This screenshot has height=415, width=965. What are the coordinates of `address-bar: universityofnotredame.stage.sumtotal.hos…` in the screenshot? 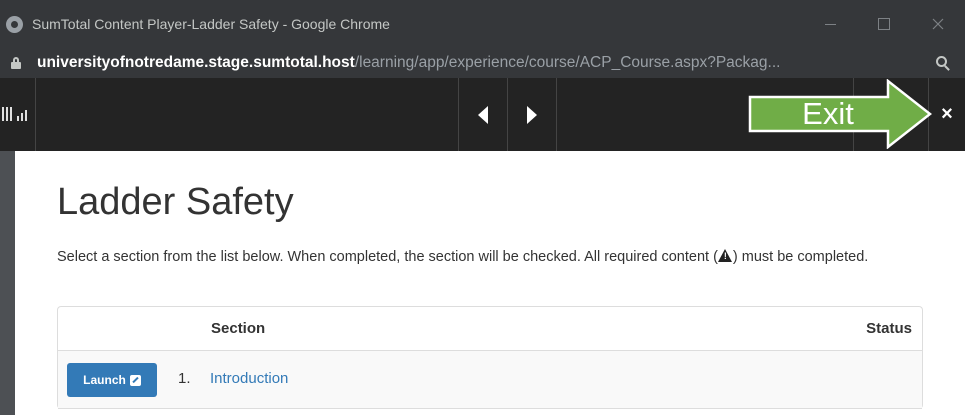 It's located at (482, 63).